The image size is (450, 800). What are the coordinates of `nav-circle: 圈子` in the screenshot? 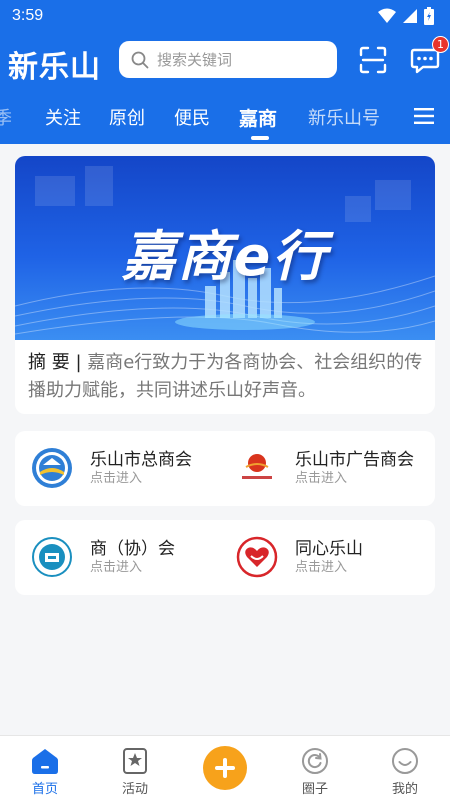 It's located at (315, 768).